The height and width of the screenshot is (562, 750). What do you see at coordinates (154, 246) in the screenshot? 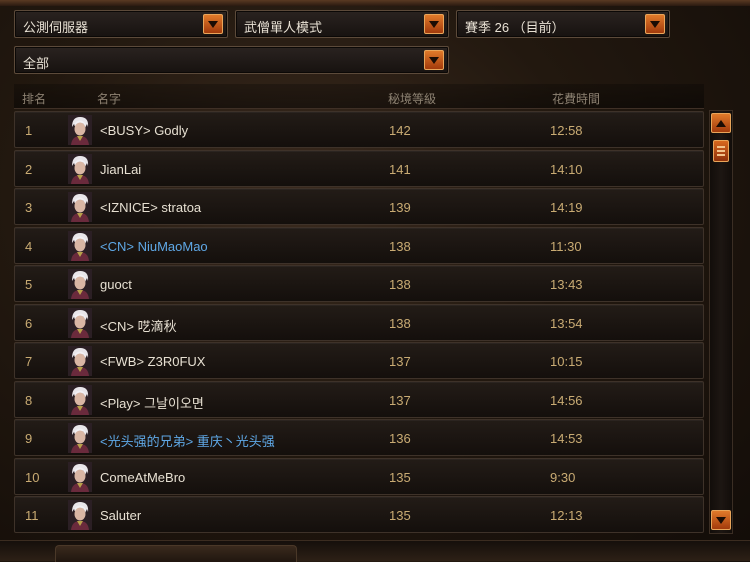
I see `player-name: <CN> NiuMaoMao` at bounding box center [154, 246].